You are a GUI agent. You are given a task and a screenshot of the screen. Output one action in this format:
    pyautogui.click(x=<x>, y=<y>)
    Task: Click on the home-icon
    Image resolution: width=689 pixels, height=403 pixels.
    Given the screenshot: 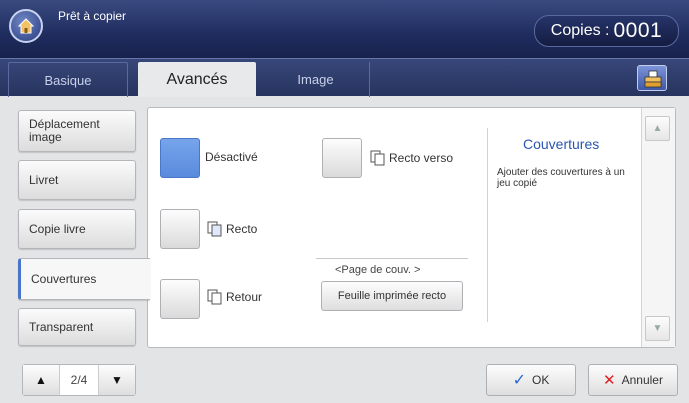 What is the action you would take?
    pyautogui.click(x=26, y=26)
    